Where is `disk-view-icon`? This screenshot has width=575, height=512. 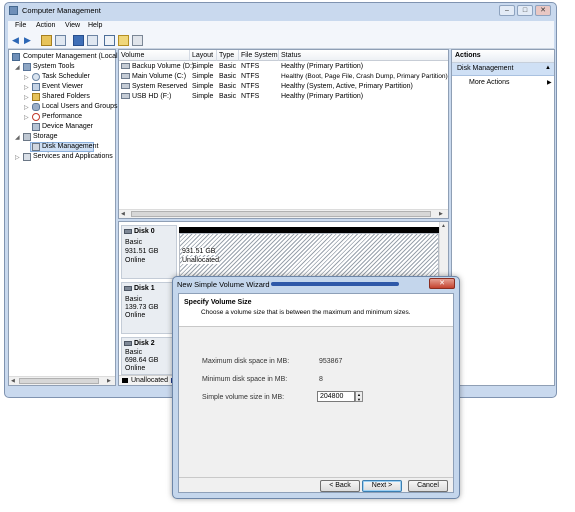 disk-view-icon is located at coordinates (109, 40).